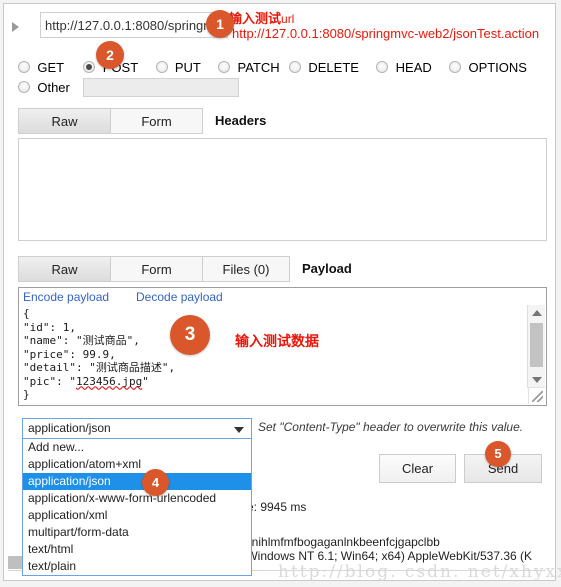 This screenshot has width=561, height=587. Describe the element at coordinates (26, 313) in the screenshot. I see `payload-line: {` at that location.